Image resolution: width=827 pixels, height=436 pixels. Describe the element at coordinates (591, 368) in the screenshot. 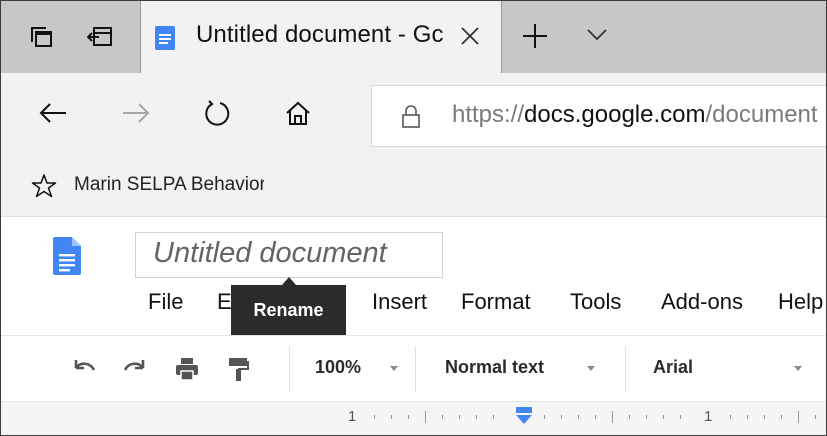

I see `style-caret-icon` at that location.